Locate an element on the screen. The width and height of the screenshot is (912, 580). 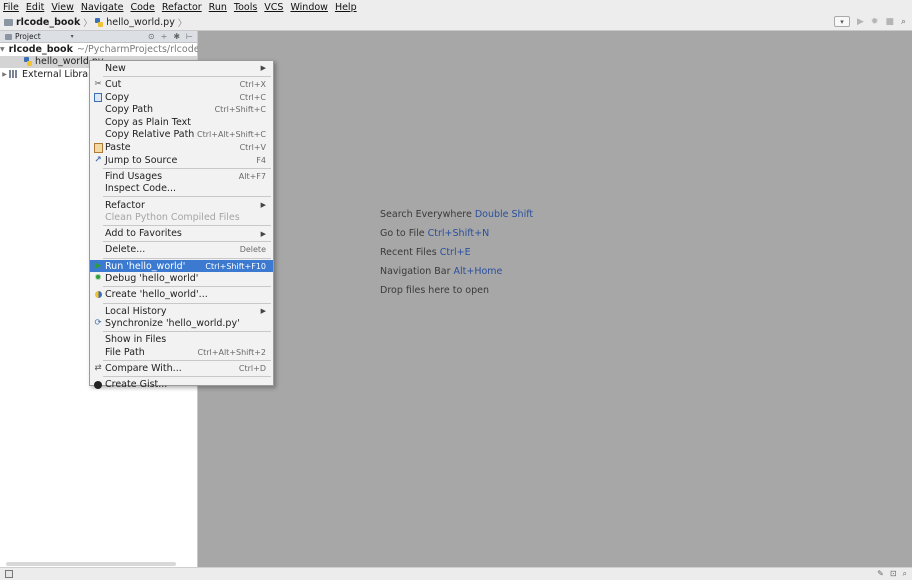
lock-icon: ⊡ is located at coordinates (893, 574).